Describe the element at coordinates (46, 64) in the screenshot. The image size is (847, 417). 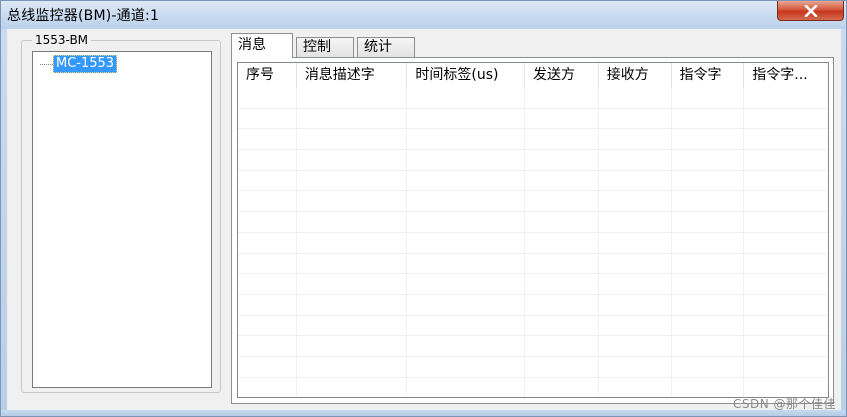
I see `tree-connector` at that location.